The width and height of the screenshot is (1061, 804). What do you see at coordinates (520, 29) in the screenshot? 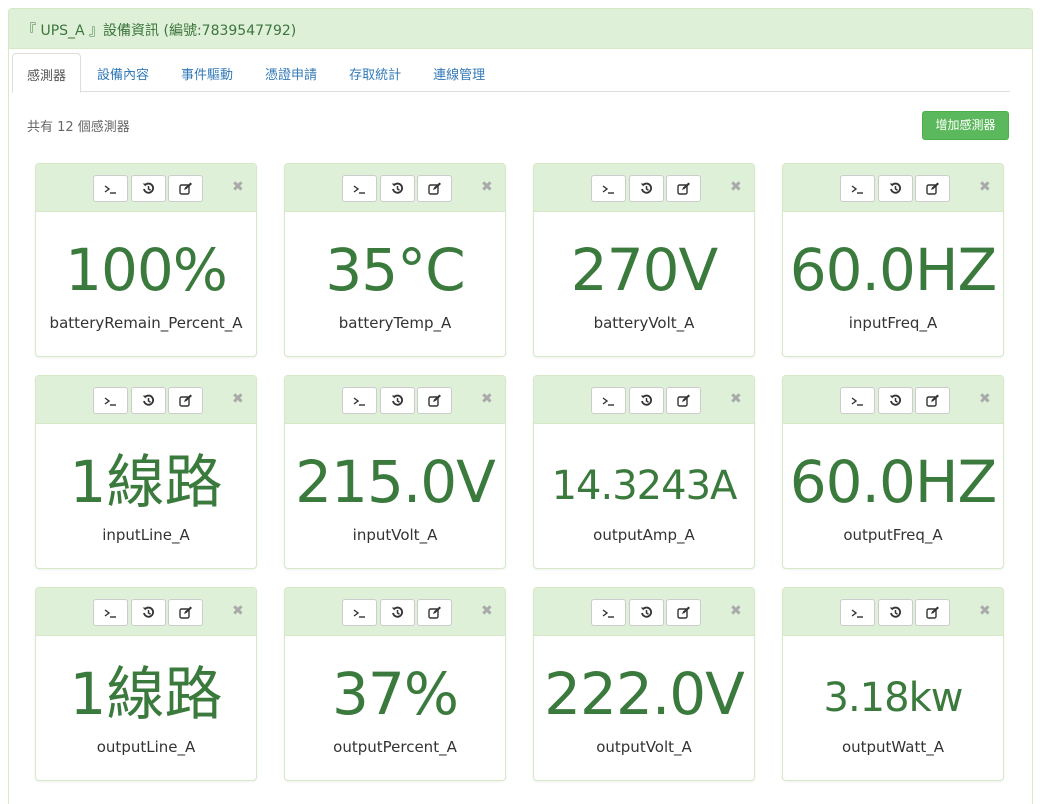
I see `panel-title: 『 UPS_A 』設備資訊 (編號:7839547792)` at bounding box center [520, 29].